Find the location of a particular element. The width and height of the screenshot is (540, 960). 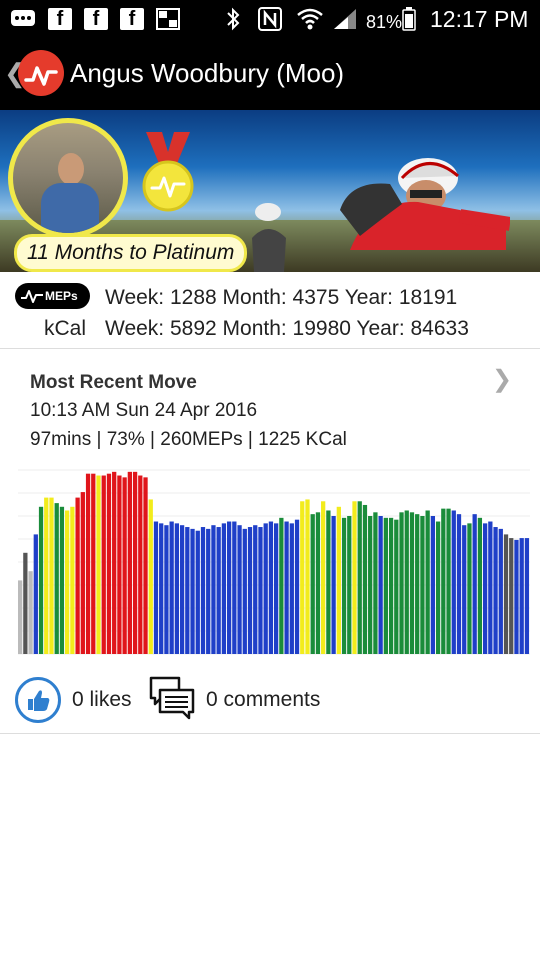

cyclist-background-image is located at coordinates (269, 237).